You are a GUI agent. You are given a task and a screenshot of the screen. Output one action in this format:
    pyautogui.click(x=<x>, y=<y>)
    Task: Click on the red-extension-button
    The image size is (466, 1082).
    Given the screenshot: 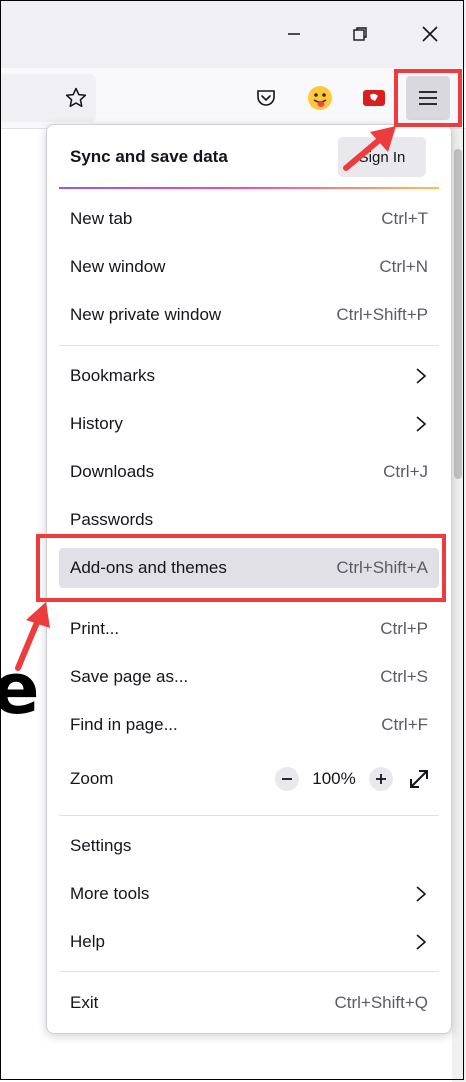 What is the action you would take?
    pyautogui.click(x=374, y=98)
    